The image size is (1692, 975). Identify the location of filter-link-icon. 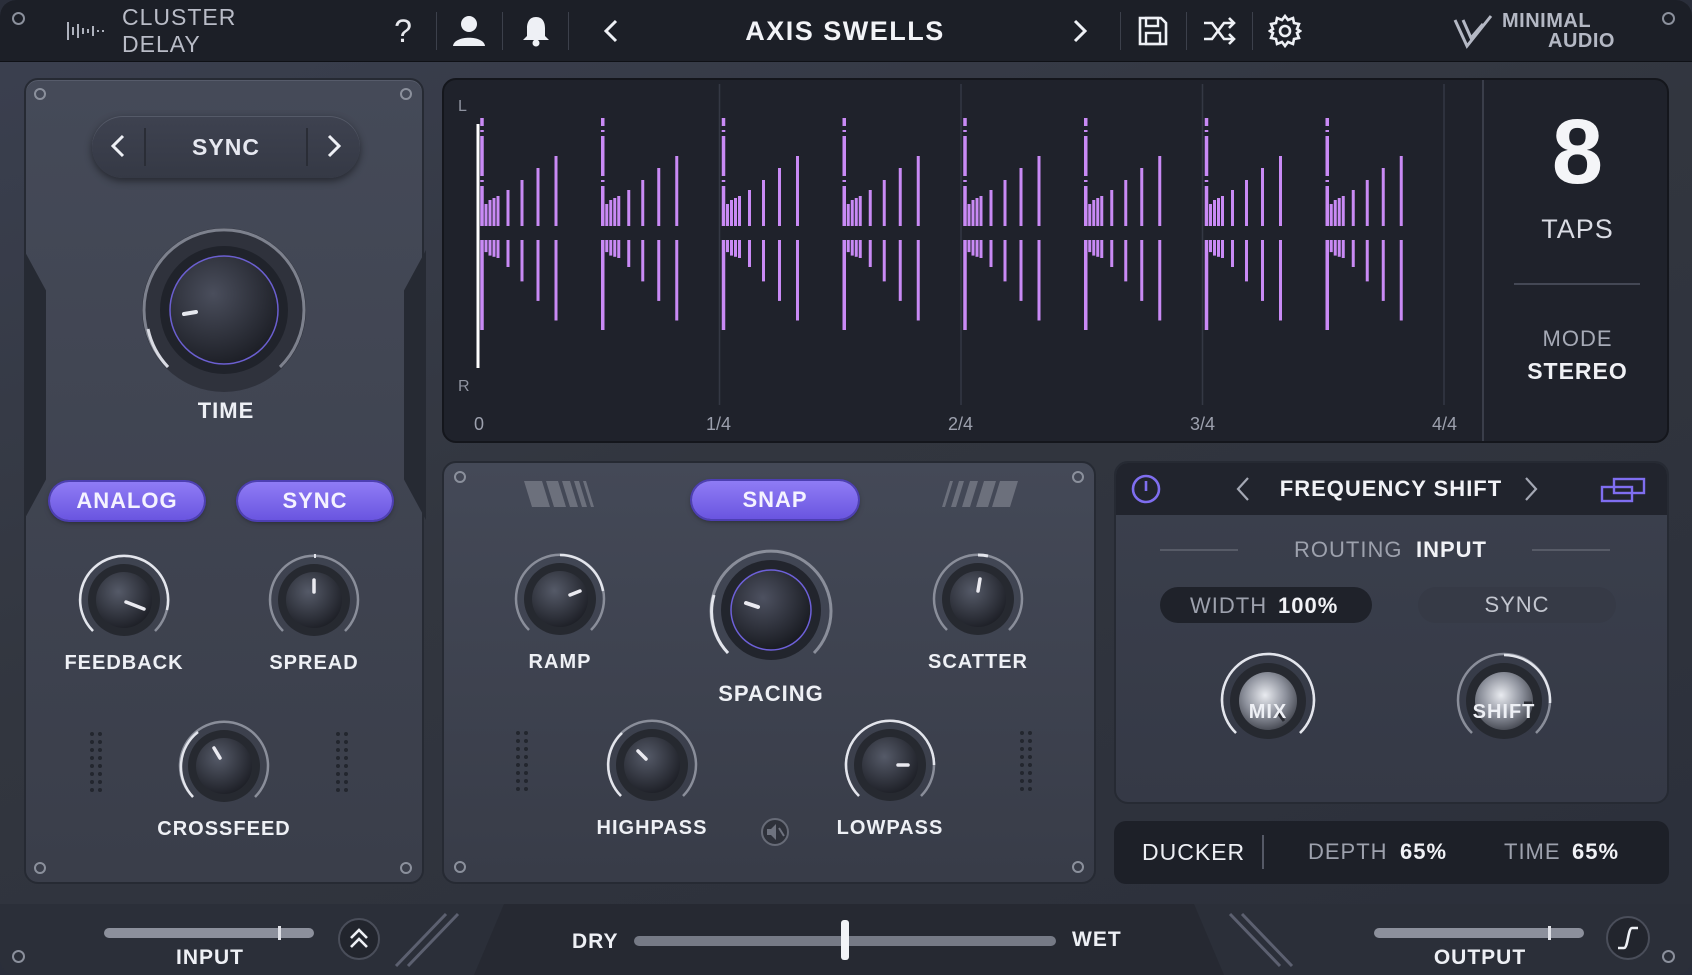
(775, 834).